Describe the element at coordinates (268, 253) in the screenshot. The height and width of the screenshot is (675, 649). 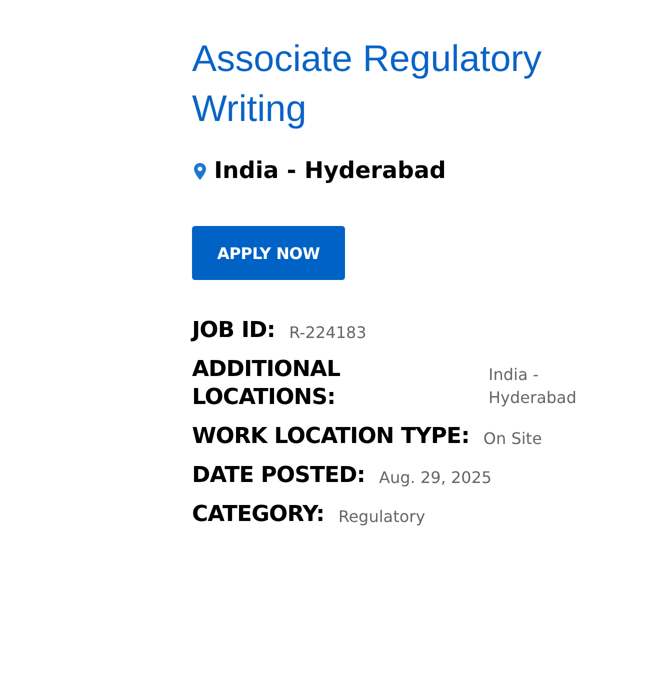
I see `apply-now-button: APPLY NOW` at that location.